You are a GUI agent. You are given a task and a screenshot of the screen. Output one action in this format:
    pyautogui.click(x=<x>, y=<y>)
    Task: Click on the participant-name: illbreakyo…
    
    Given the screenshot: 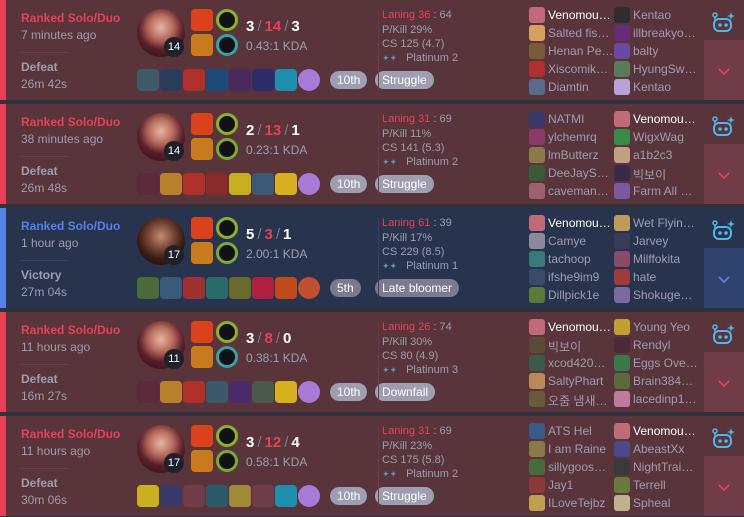 What is the action you would take?
    pyautogui.click(x=667, y=33)
    